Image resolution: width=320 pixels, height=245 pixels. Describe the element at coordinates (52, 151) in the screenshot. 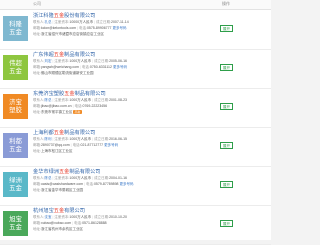

I see `company-address-info: 地址:上海市松江区工业区` at that location.